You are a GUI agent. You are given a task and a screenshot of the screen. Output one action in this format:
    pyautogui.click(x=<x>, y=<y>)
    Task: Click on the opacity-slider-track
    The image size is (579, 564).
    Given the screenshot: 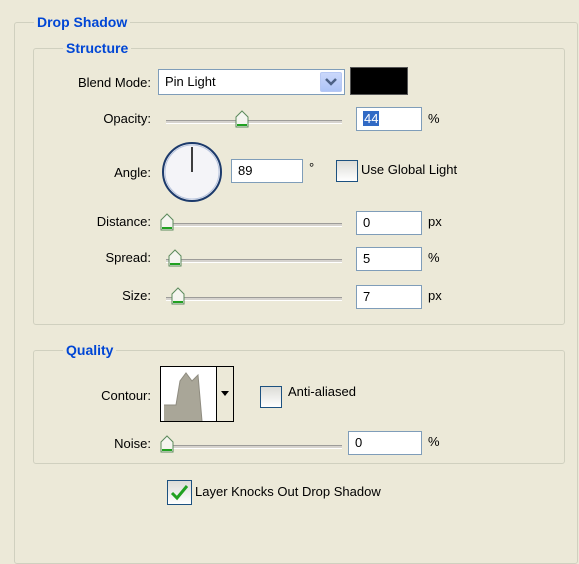 What is the action you would take?
    pyautogui.click(x=254, y=122)
    